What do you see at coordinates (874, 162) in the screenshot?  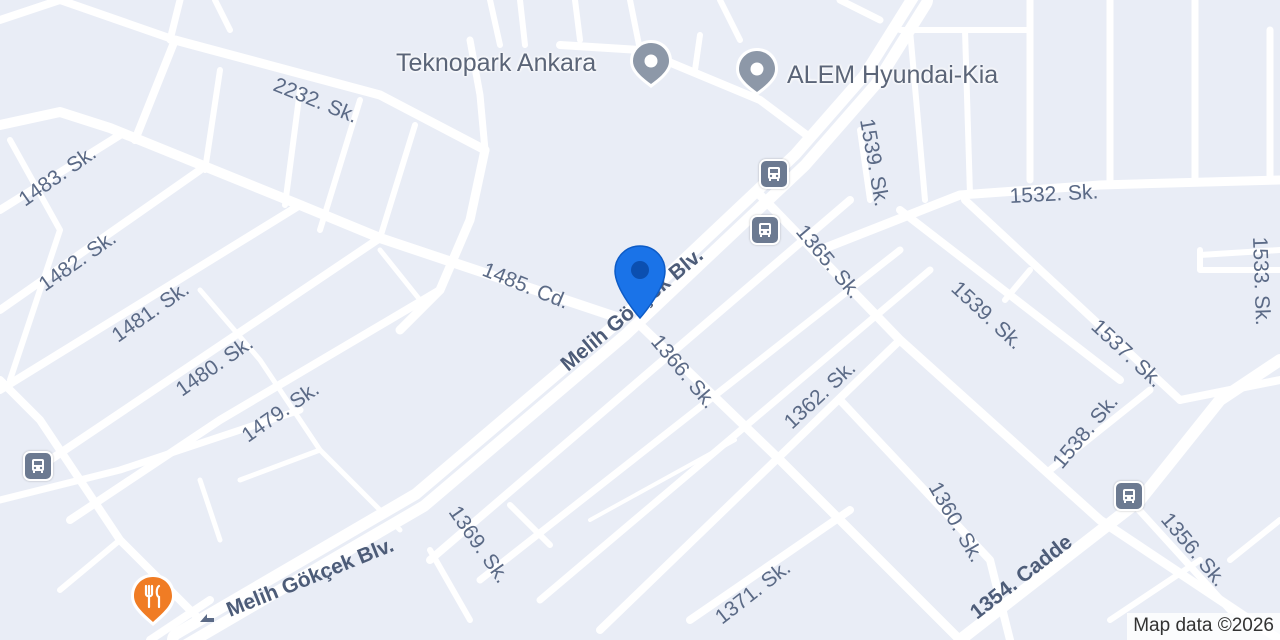 I see `street-label-1539-sk-top: 1539. Sk.` at bounding box center [874, 162].